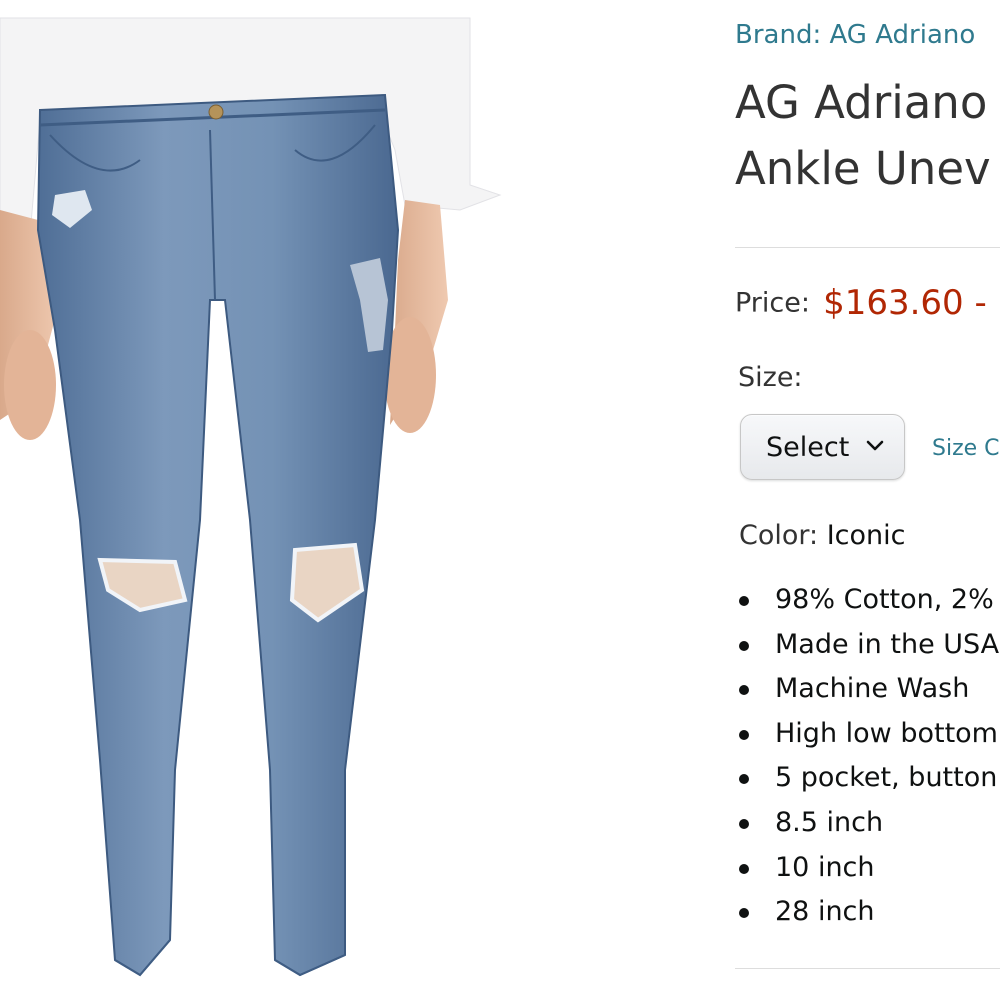 Image resolution: width=1000 pixels, height=1000 pixels. Describe the element at coordinates (822, 535) in the screenshot. I see `color-row: Color: Iconic` at that location.